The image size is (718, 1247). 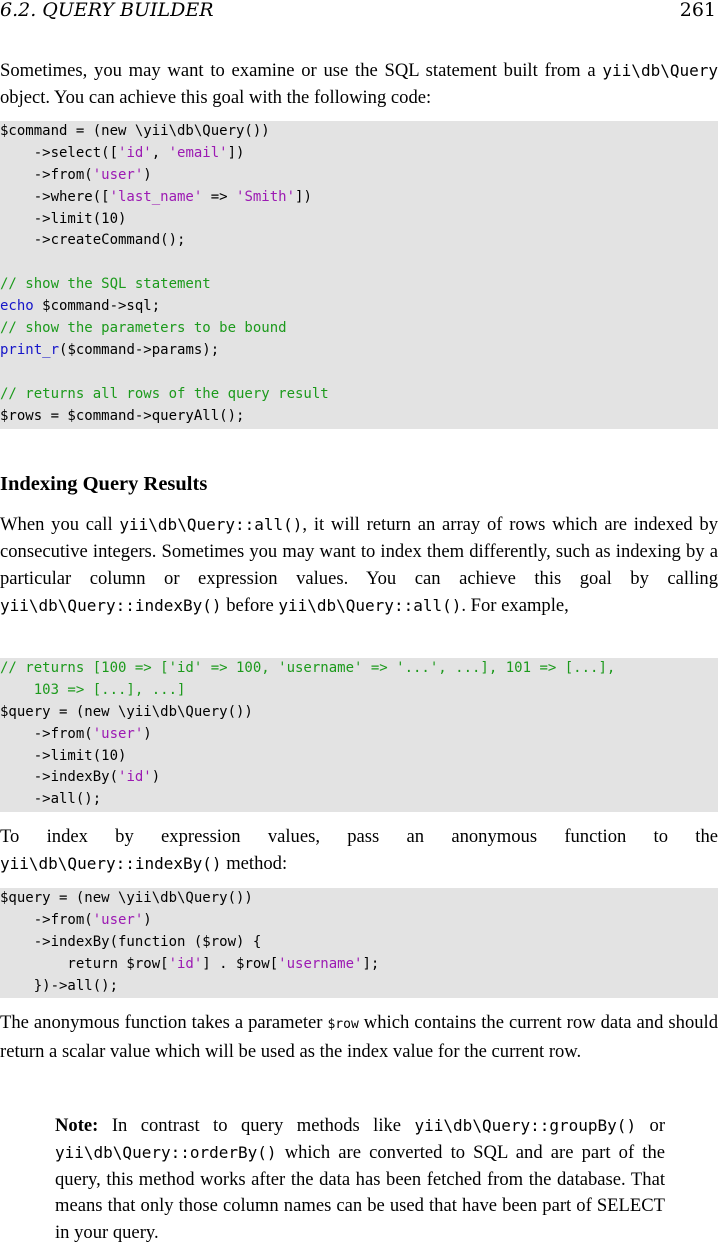 I want to click on code-line: // returns all rows of the query result, so click(x=359, y=395).